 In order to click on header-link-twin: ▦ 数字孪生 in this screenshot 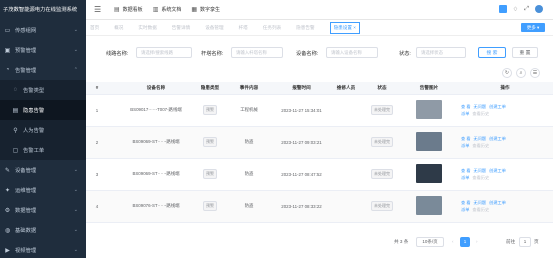, I will do `click(205, 9)`.